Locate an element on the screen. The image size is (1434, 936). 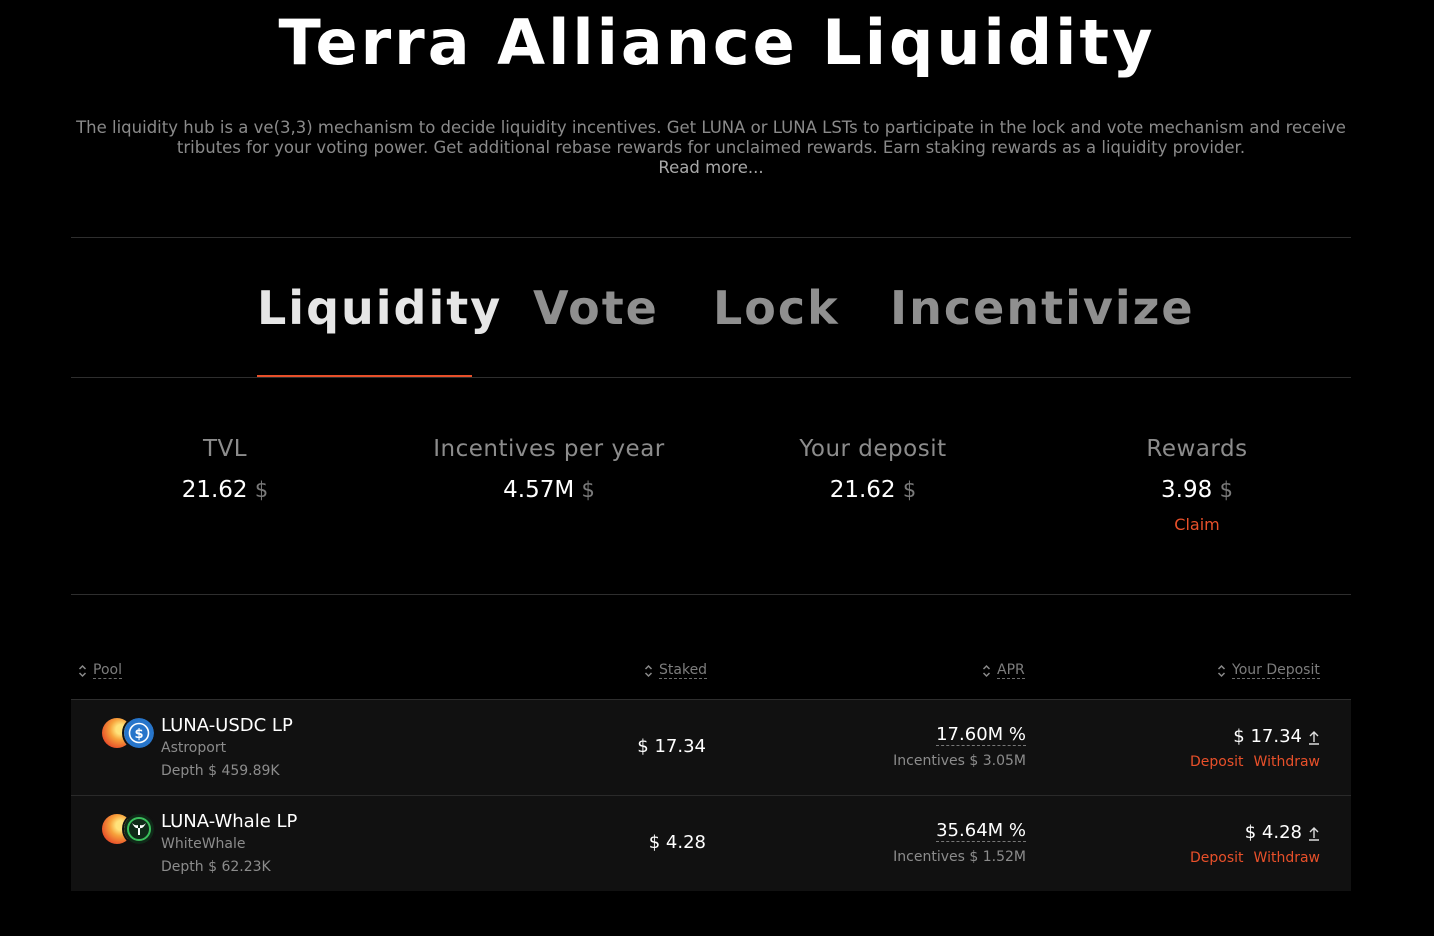
tab-lock: Lock is located at coordinates (776, 308).